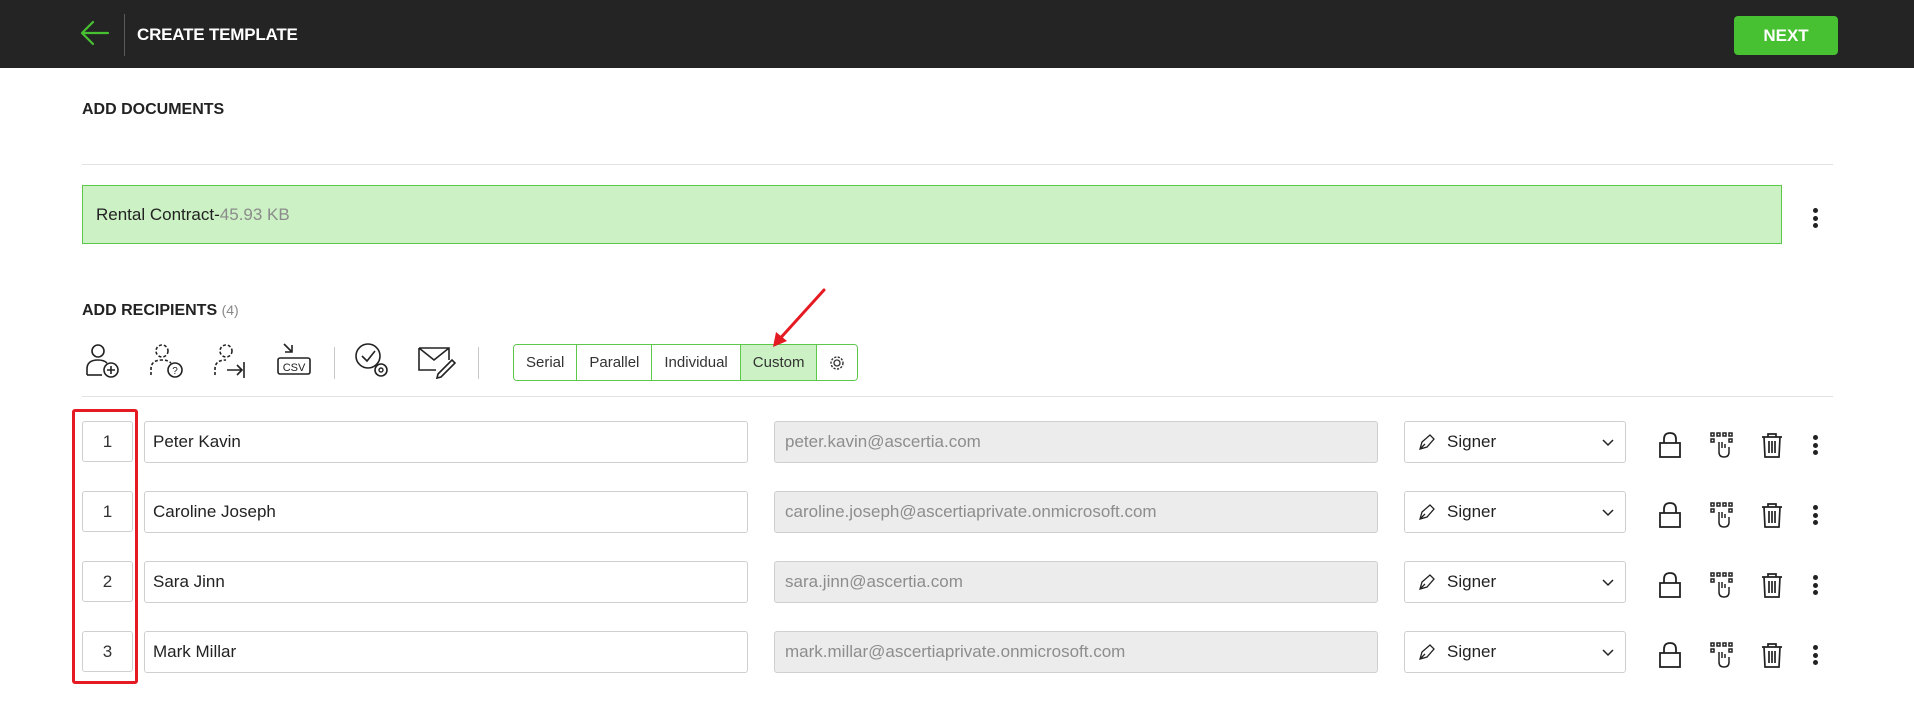 Image resolution: width=1914 pixels, height=723 pixels. I want to click on signing-order-field: 3, so click(107, 651).